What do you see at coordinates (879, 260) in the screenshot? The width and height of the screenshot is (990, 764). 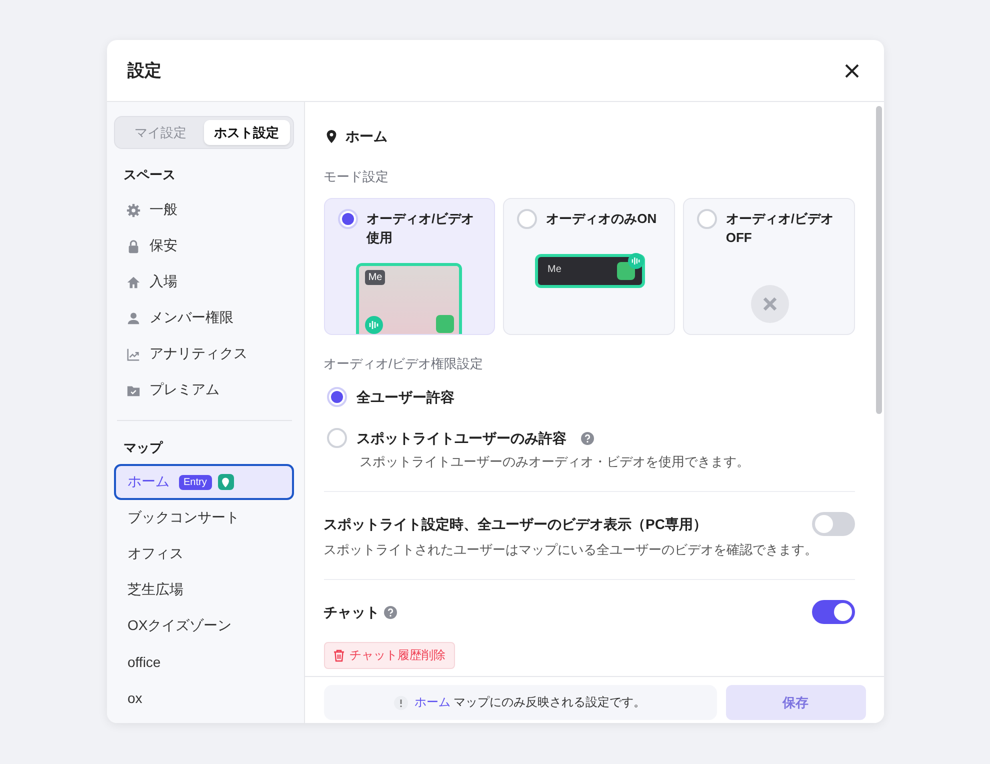 I see `scrollbar` at bounding box center [879, 260].